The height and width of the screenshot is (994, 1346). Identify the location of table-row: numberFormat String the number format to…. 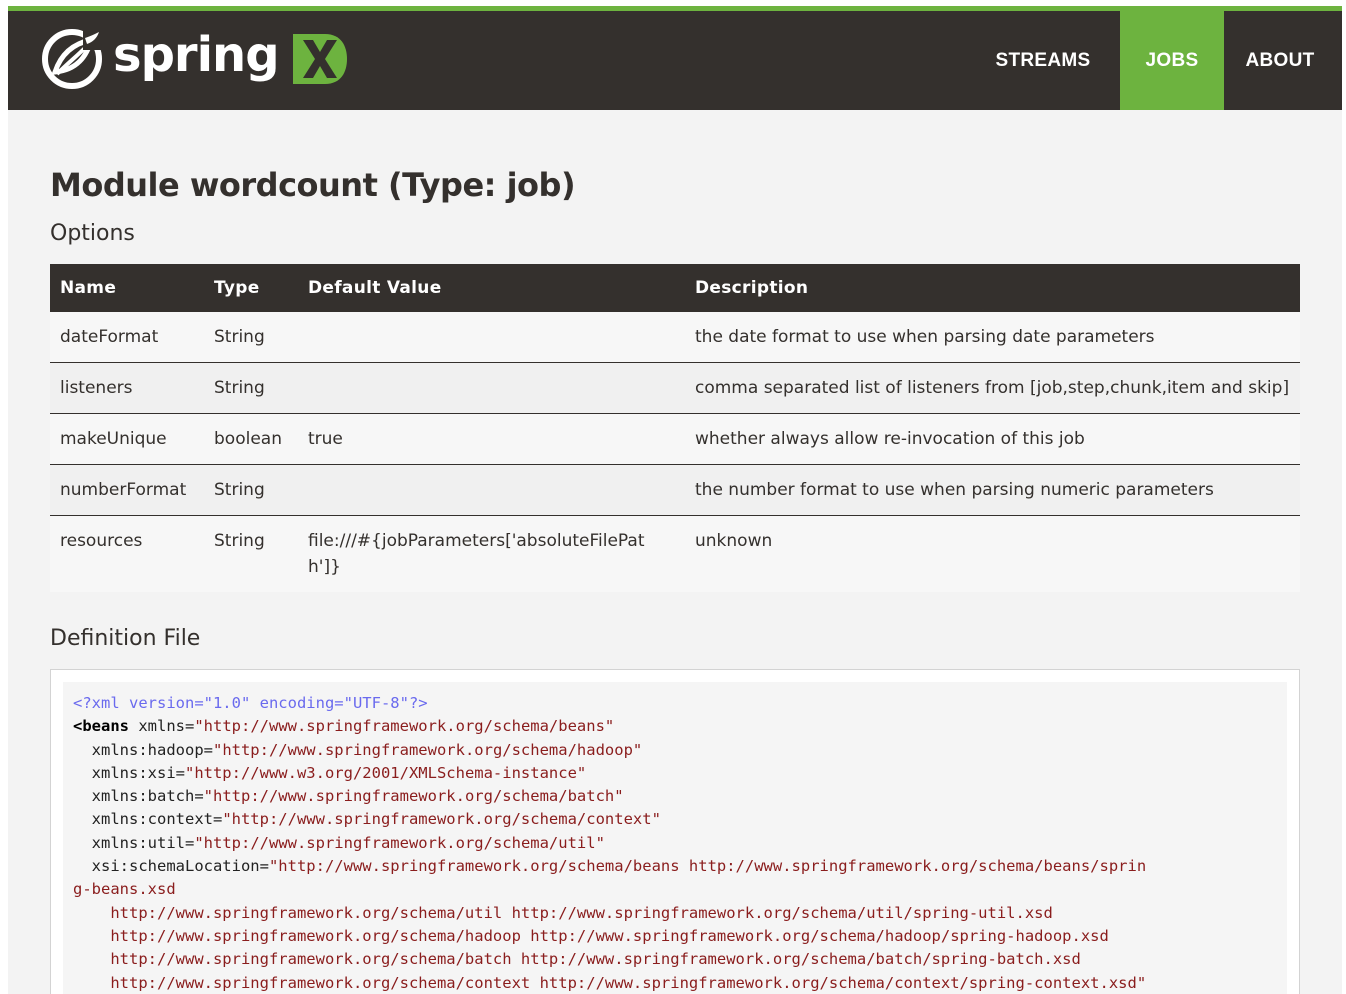
(675, 490).